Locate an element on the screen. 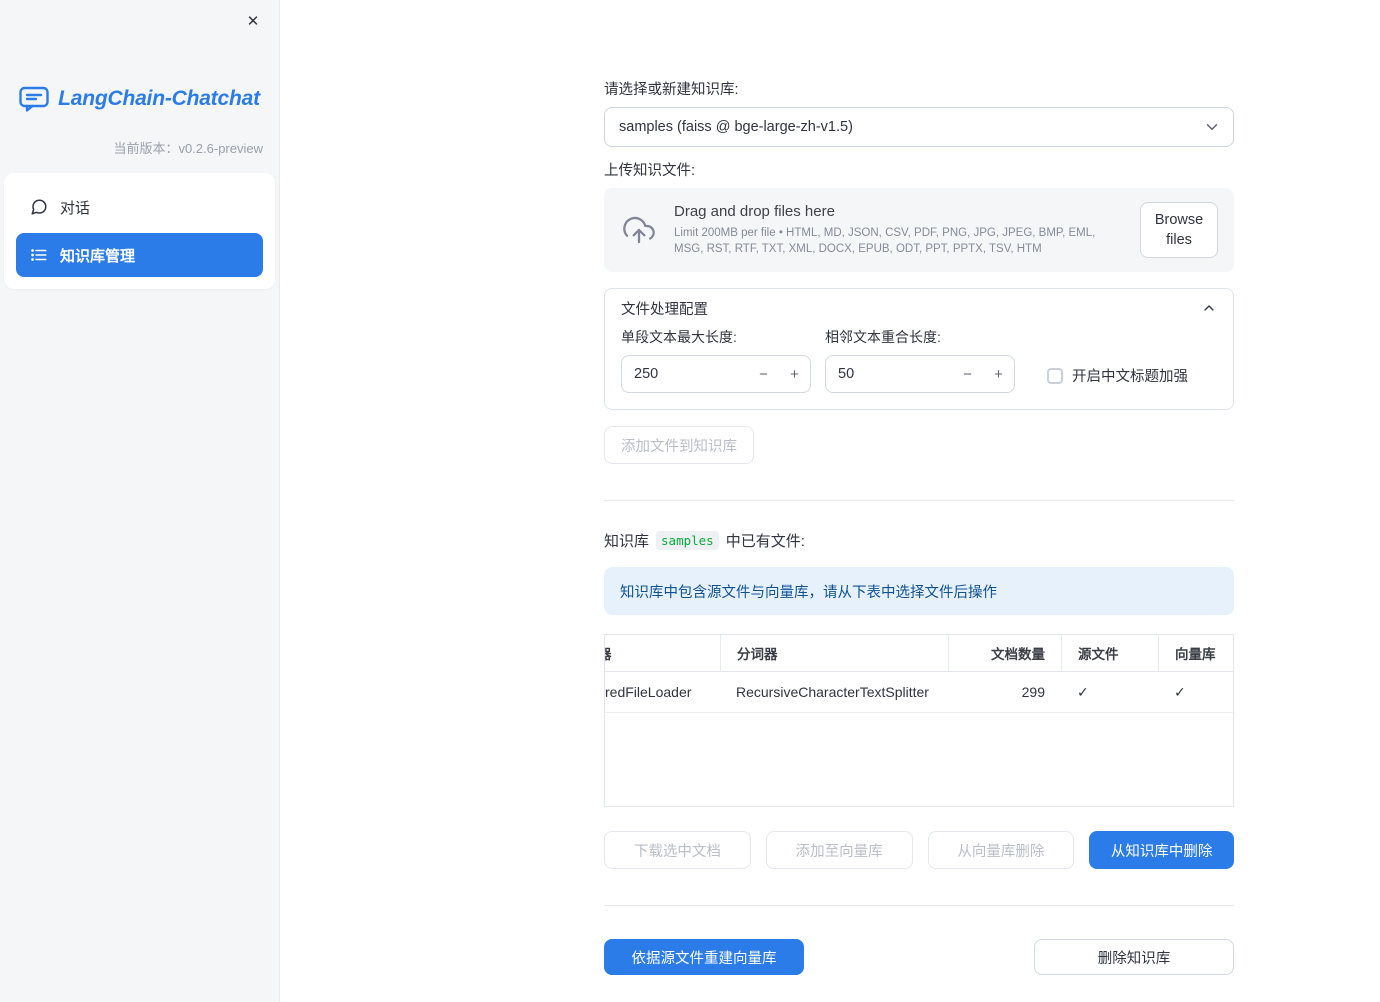 The width and height of the screenshot is (1380, 1002). knowledge-base-icon is located at coordinates (39, 255).